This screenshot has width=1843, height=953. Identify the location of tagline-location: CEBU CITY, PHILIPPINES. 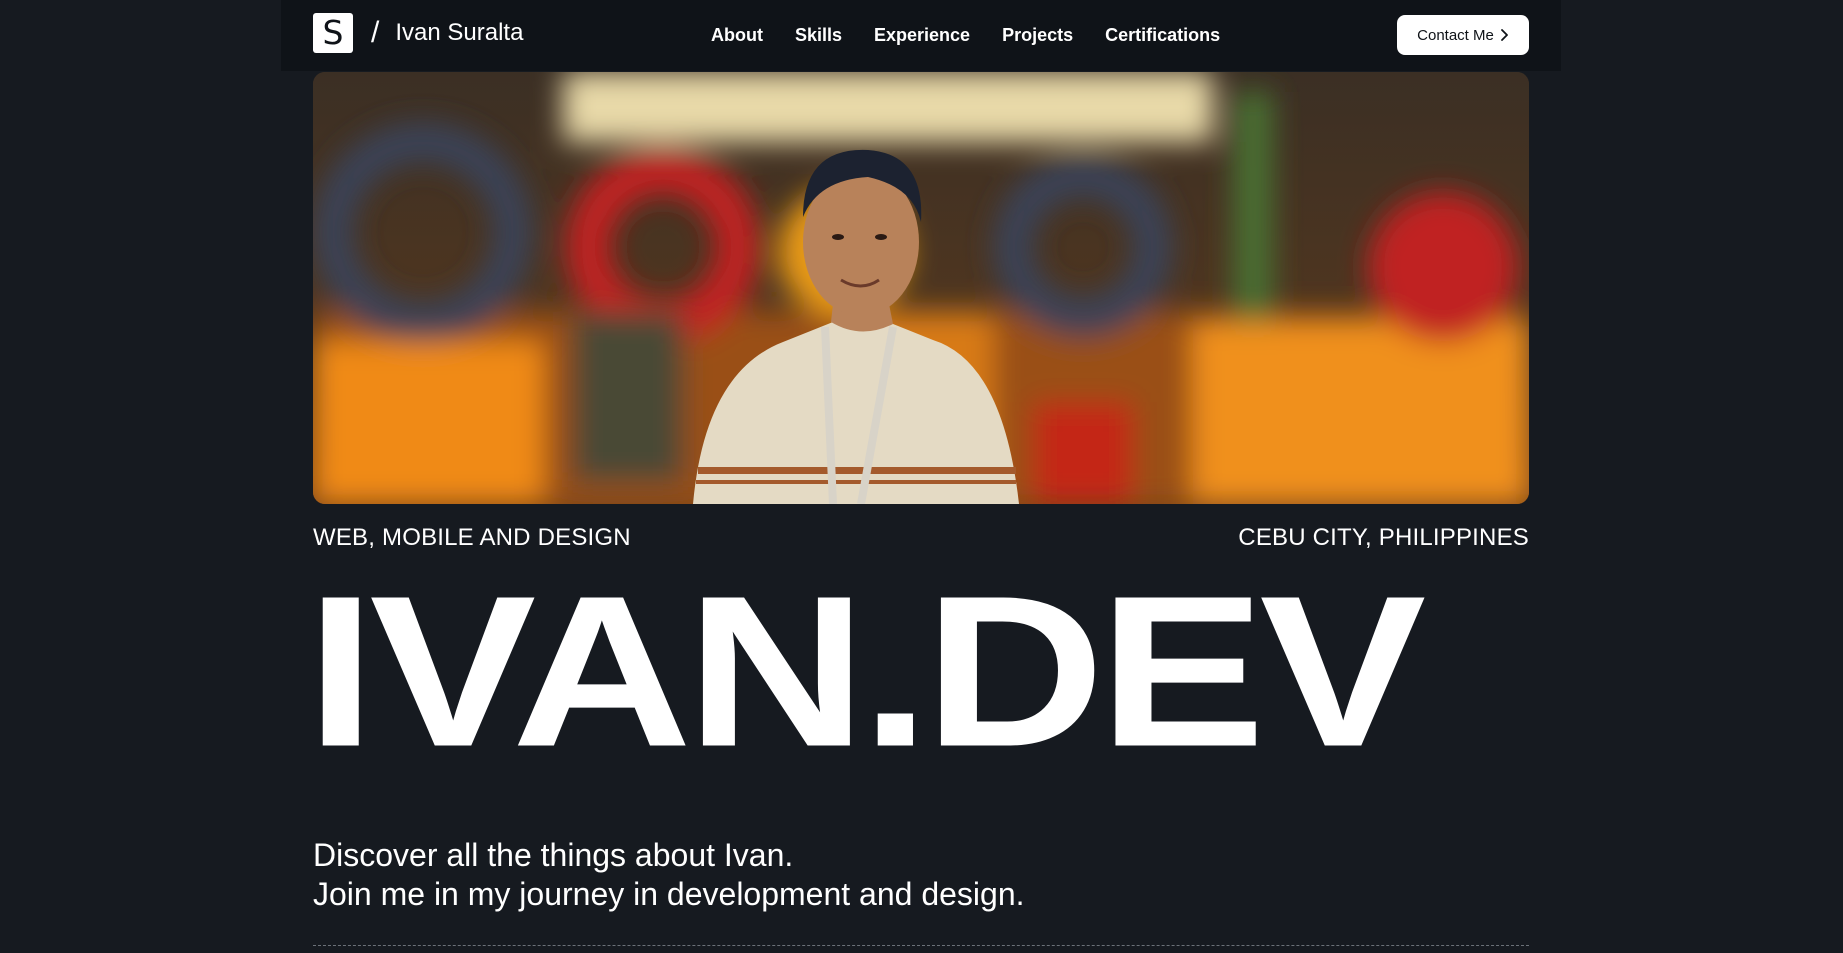
(1383, 537).